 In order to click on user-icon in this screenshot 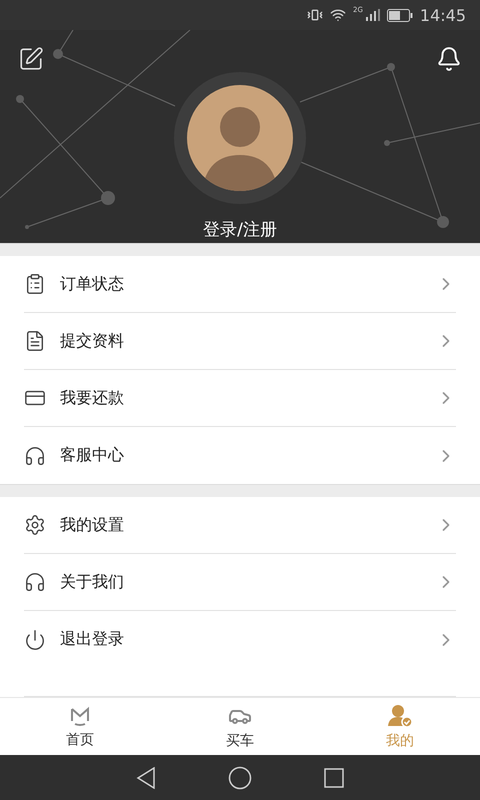, I will do `click(400, 716)`.